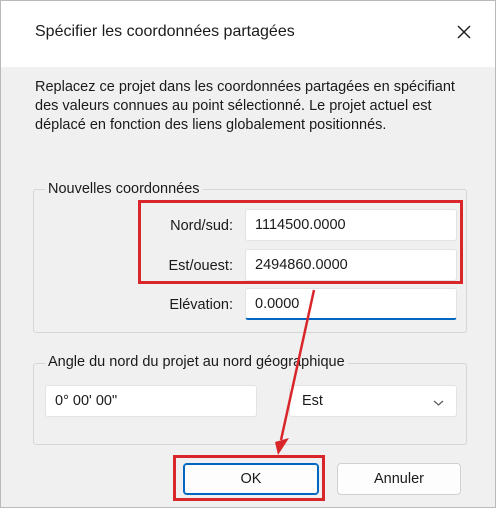 The height and width of the screenshot is (510, 498). Describe the element at coordinates (351, 225) in the screenshot. I see `north-south-input: 1114500.0000` at that location.